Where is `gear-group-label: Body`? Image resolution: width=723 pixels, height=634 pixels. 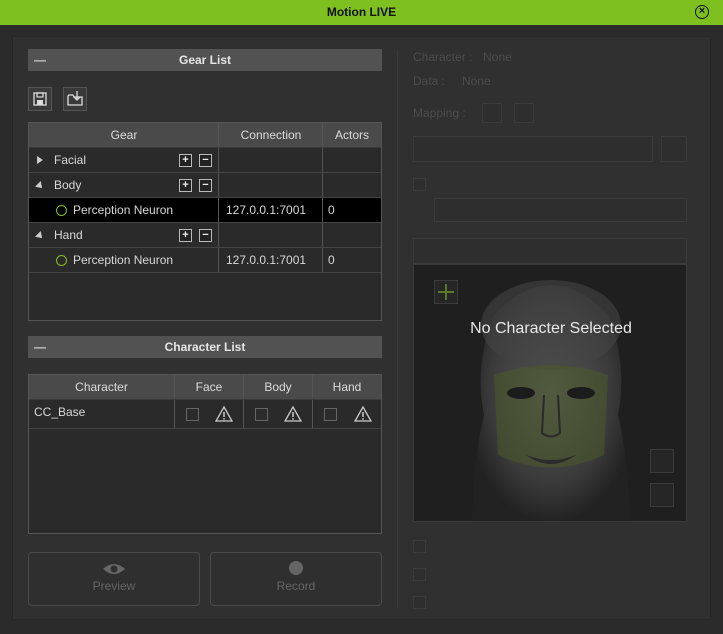
gear-group-label: Body is located at coordinates (68, 185).